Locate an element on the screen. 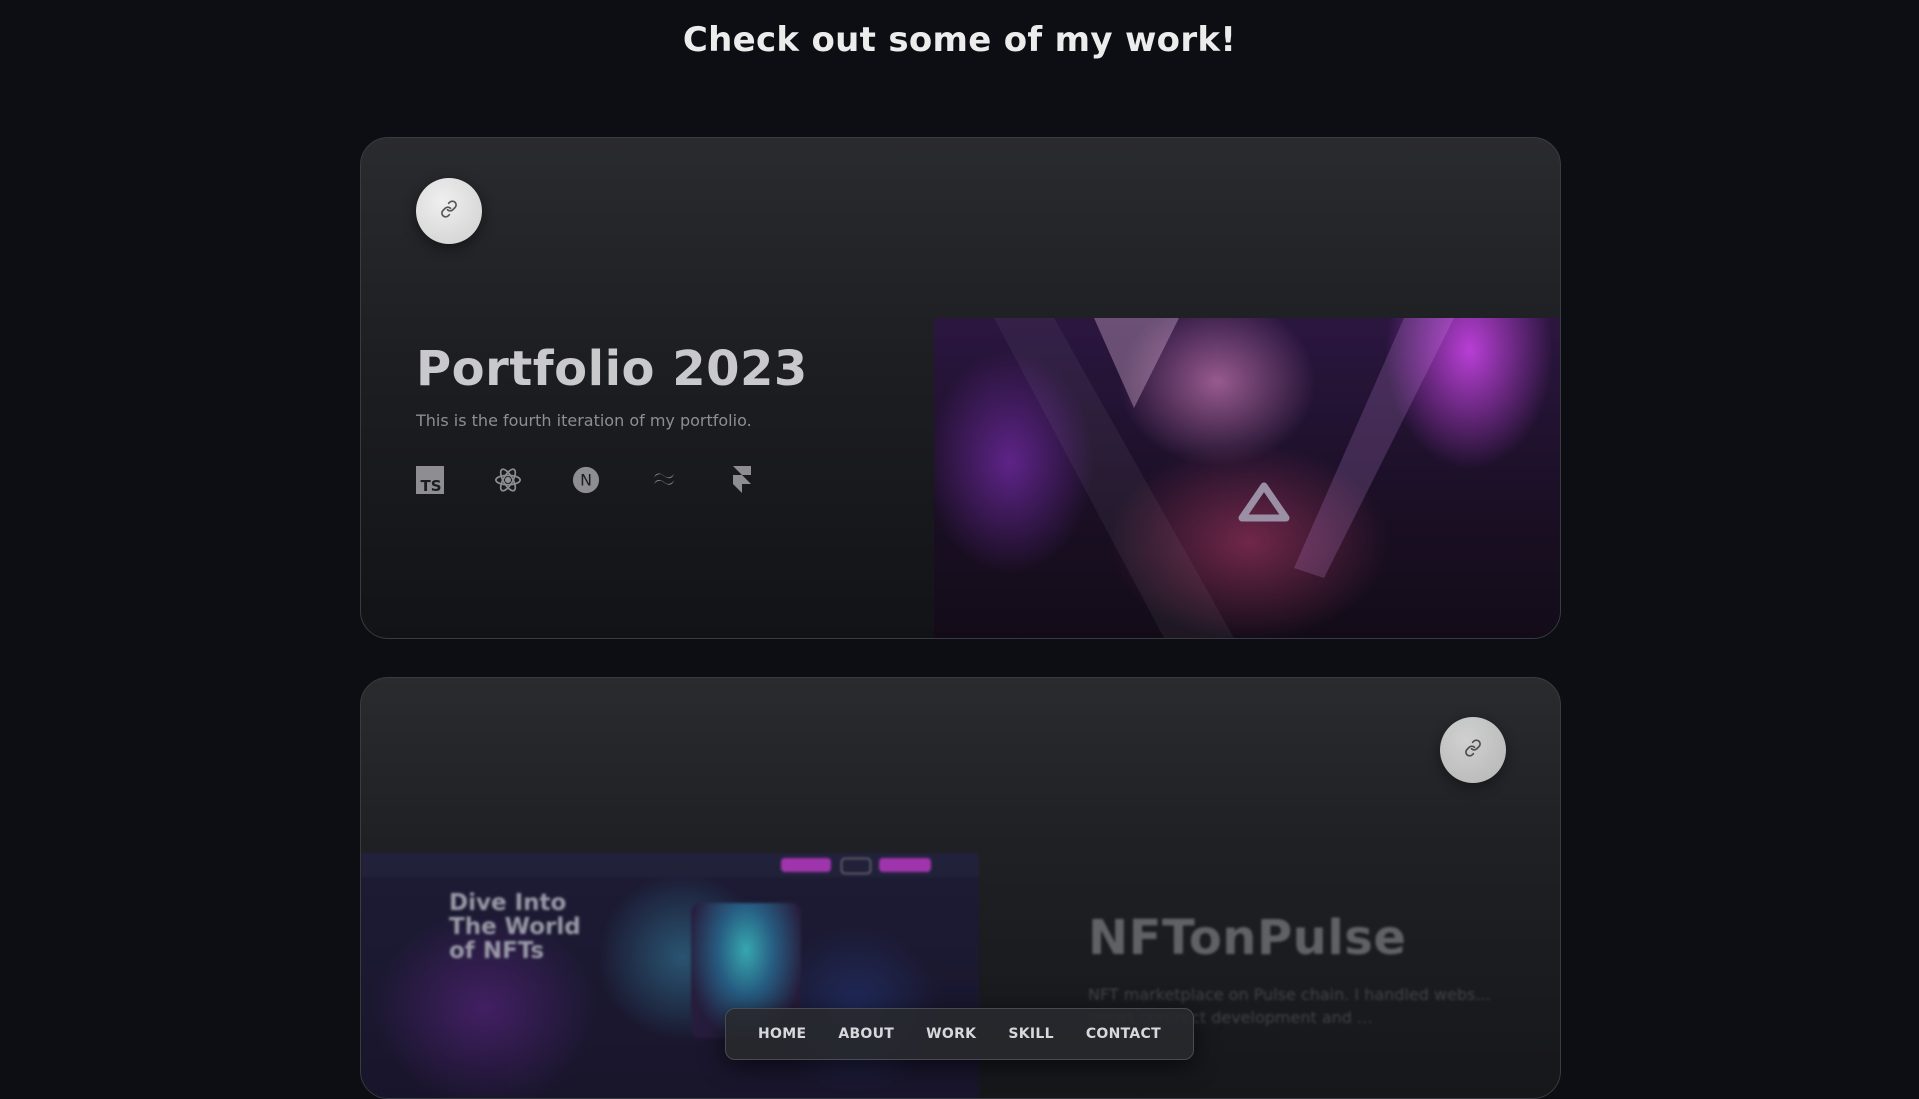 This screenshot has width=1919, height=1099. preview-navbar is located at coordinates (670, 865).